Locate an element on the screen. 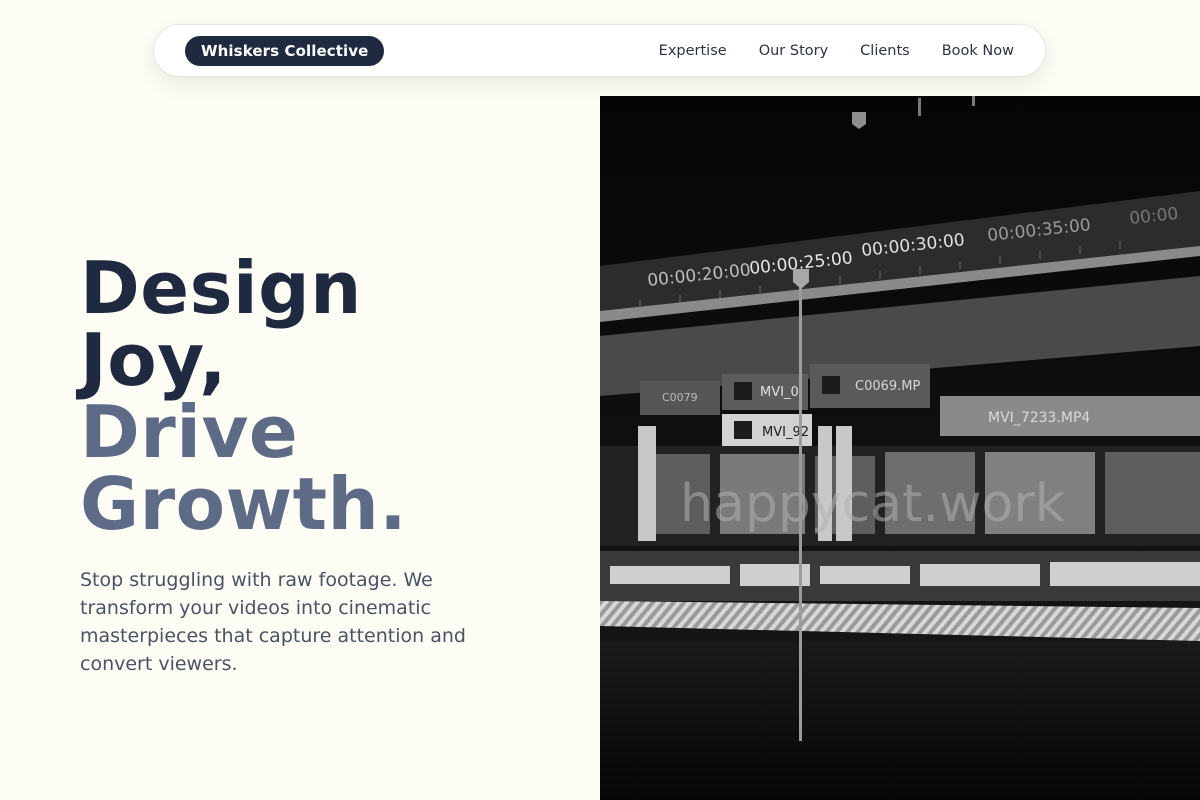 This screenshot has height=800, width=1200. headline-line-2: Joy, is located at coordinates (153, 360).